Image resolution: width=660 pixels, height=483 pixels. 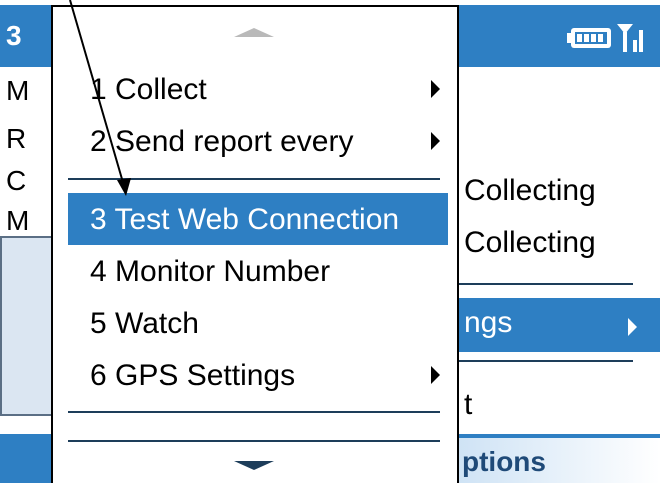 I want to click on signal-icon, so click(x=630, y=38).